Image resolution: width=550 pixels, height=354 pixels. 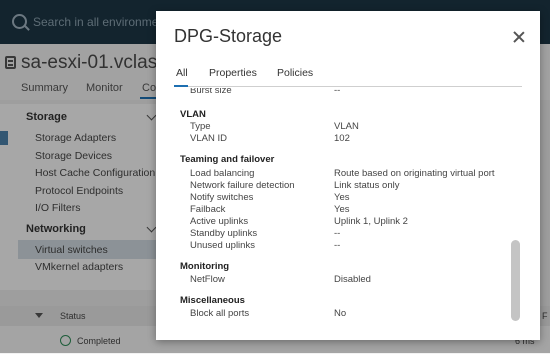 What do you see at coordinates (352, 279) in the screenshot?
I see `property-value: Disabled` at bounding box center [352, 279].